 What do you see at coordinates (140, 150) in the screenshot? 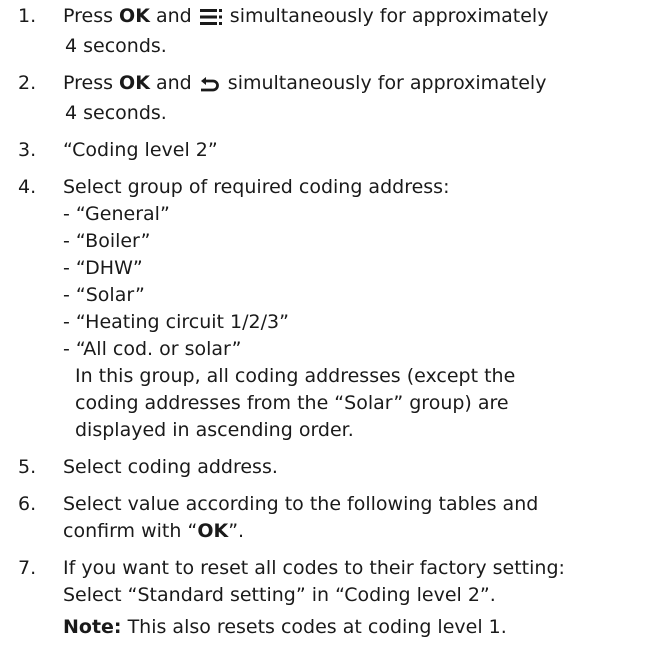
I see `step-text: “Coding level 2”` at bounding box center [140, 150].